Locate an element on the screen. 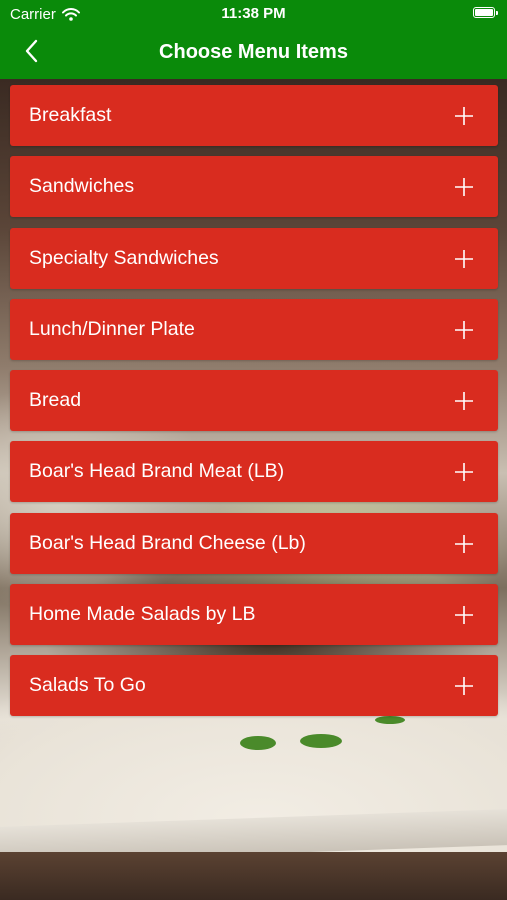  navigation-bar: Choose Menu Items is located at coordinates (253, 53).